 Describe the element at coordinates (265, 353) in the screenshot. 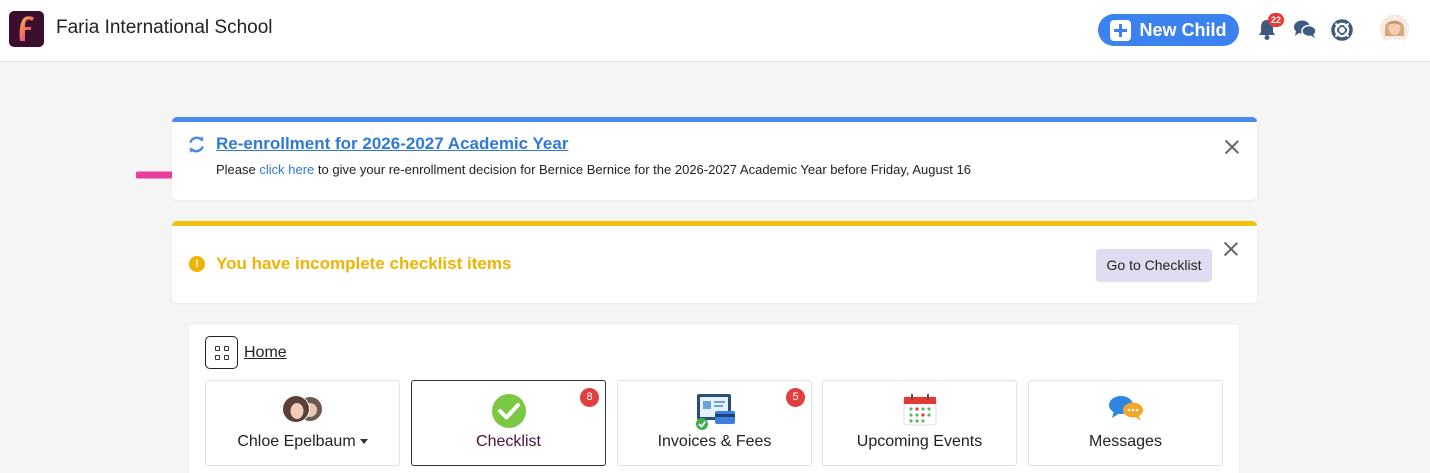

I see `breadcrumb-home-link: Home` at that location.